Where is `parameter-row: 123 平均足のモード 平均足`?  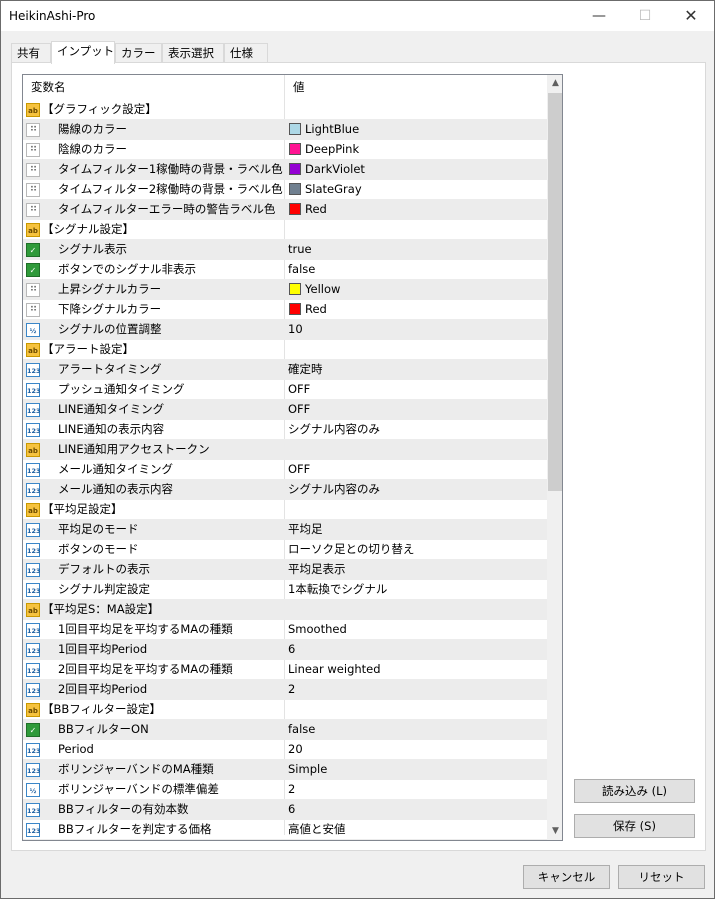 parameter-row: 123 平均足のモード 平均足 is located at coordinates (285, 530).